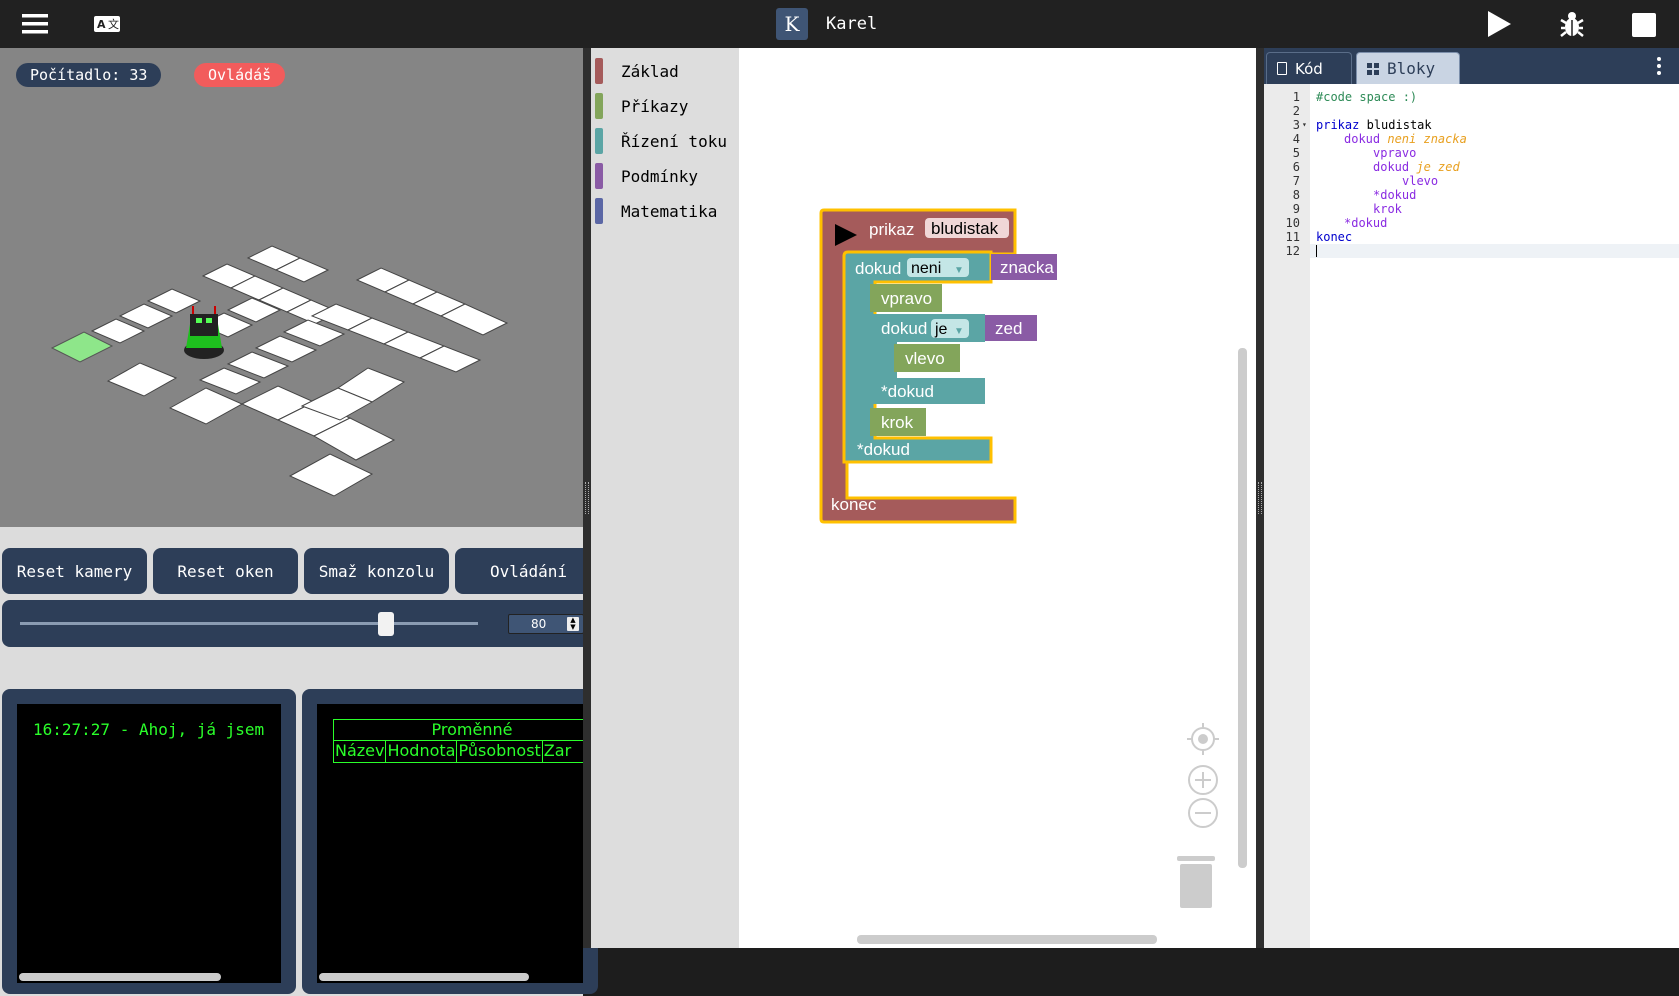 This screenshot has height=996, width=1679. Describe the element at coordinates (646, 176) in the screenshot. I see `category-podminky: Podmínky` at that location.